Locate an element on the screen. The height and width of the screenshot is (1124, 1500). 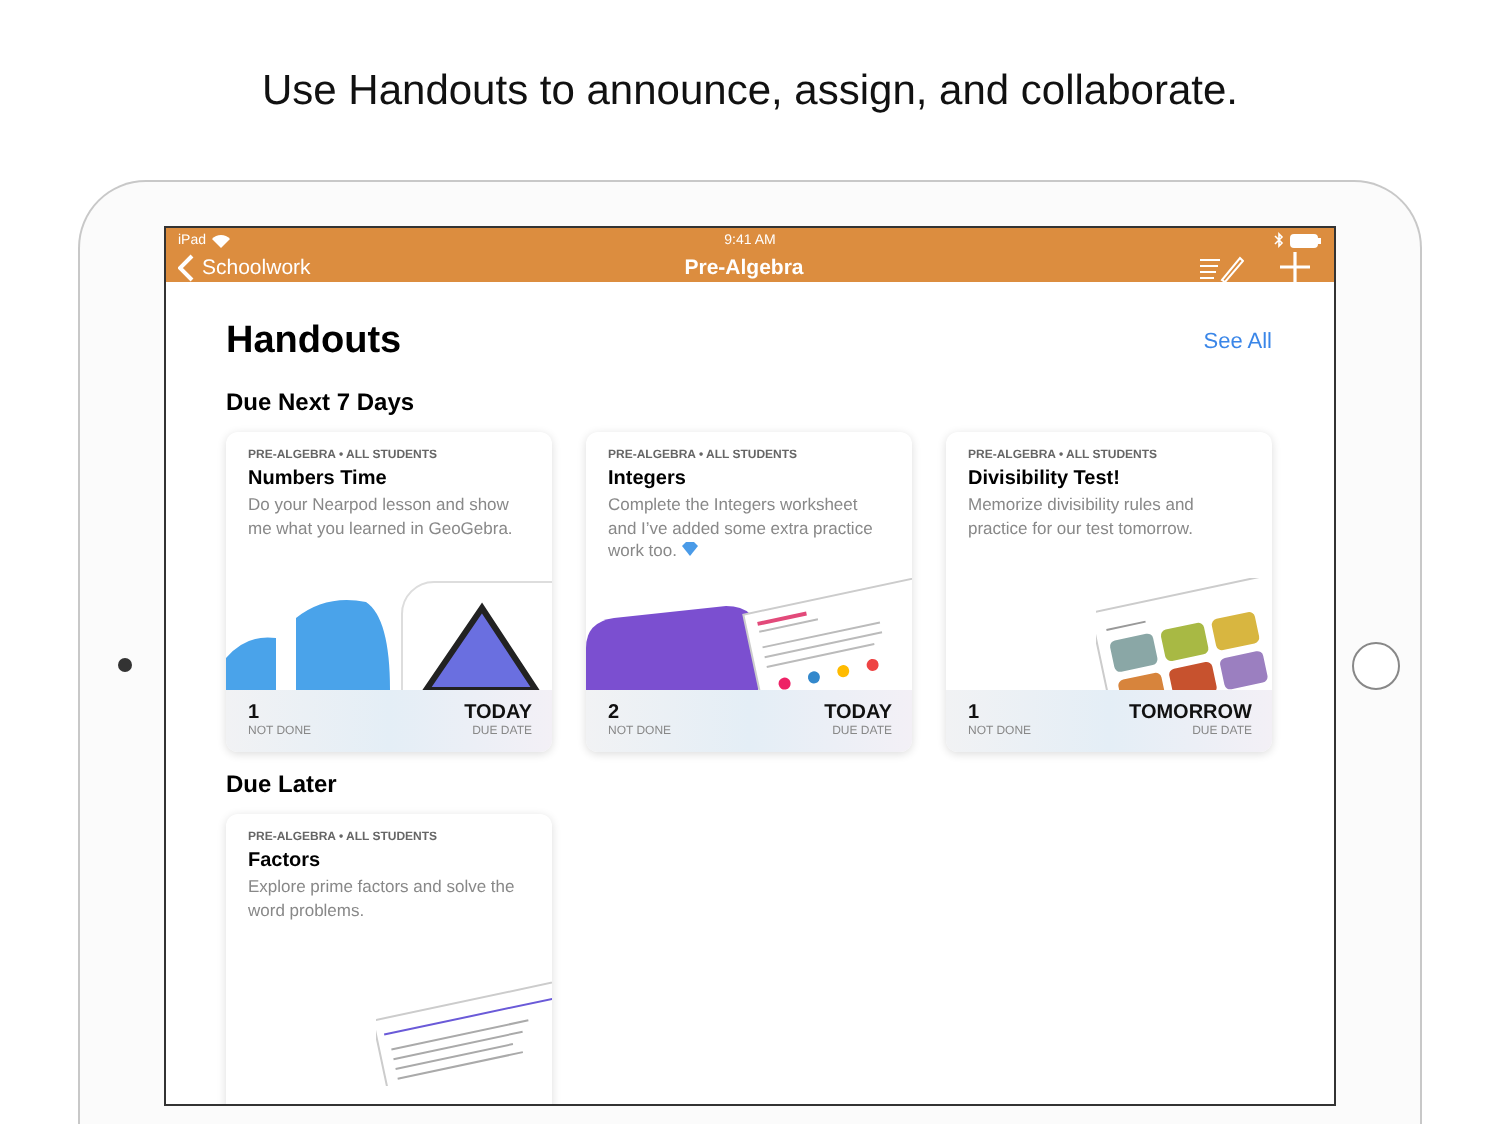
handout-description: Explore prime factors and solve the word problems. is located at coordinates (382, 899).